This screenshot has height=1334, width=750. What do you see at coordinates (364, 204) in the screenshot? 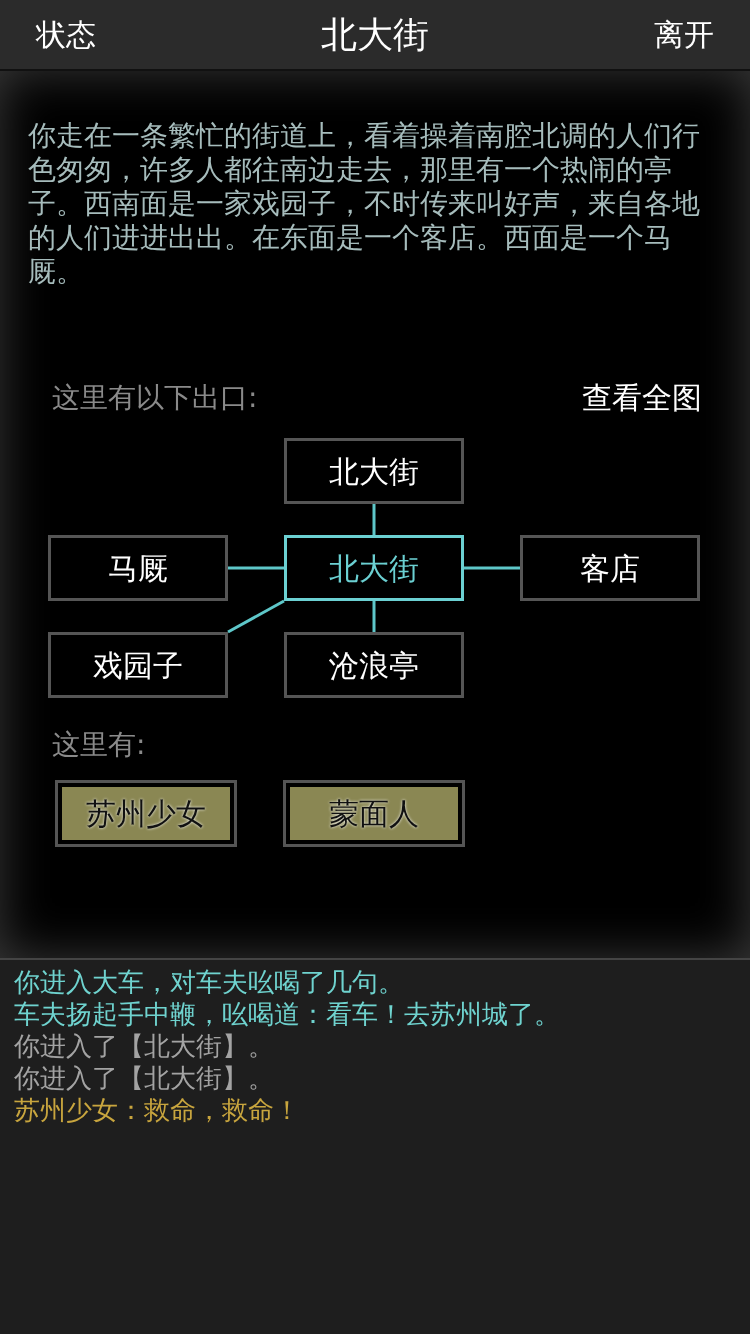
I see `room-description: 你走在一条繁忙的街道上，看着操着南腔北调的人们行色匆匆，许多人都往南边走去，那里有一个热闹的亭子。西南面是一家戏园子，不时传来叫好声，来自各地的人们进进出出。在东面是一个客店。西面是一个马厩。` at bounding box center [364, 204].